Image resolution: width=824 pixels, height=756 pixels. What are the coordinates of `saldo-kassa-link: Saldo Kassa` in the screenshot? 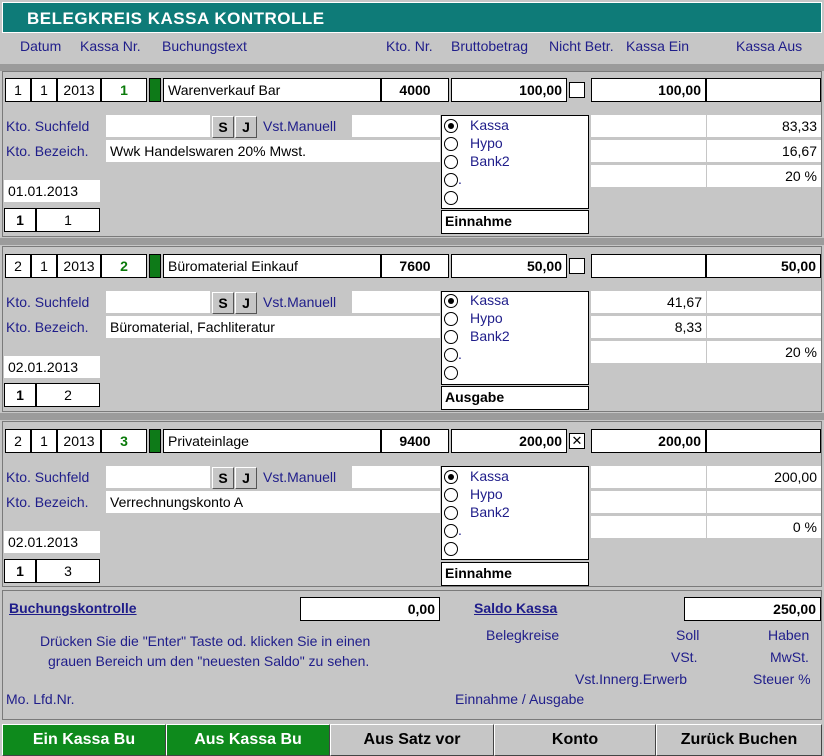 It's located at (515, 608).